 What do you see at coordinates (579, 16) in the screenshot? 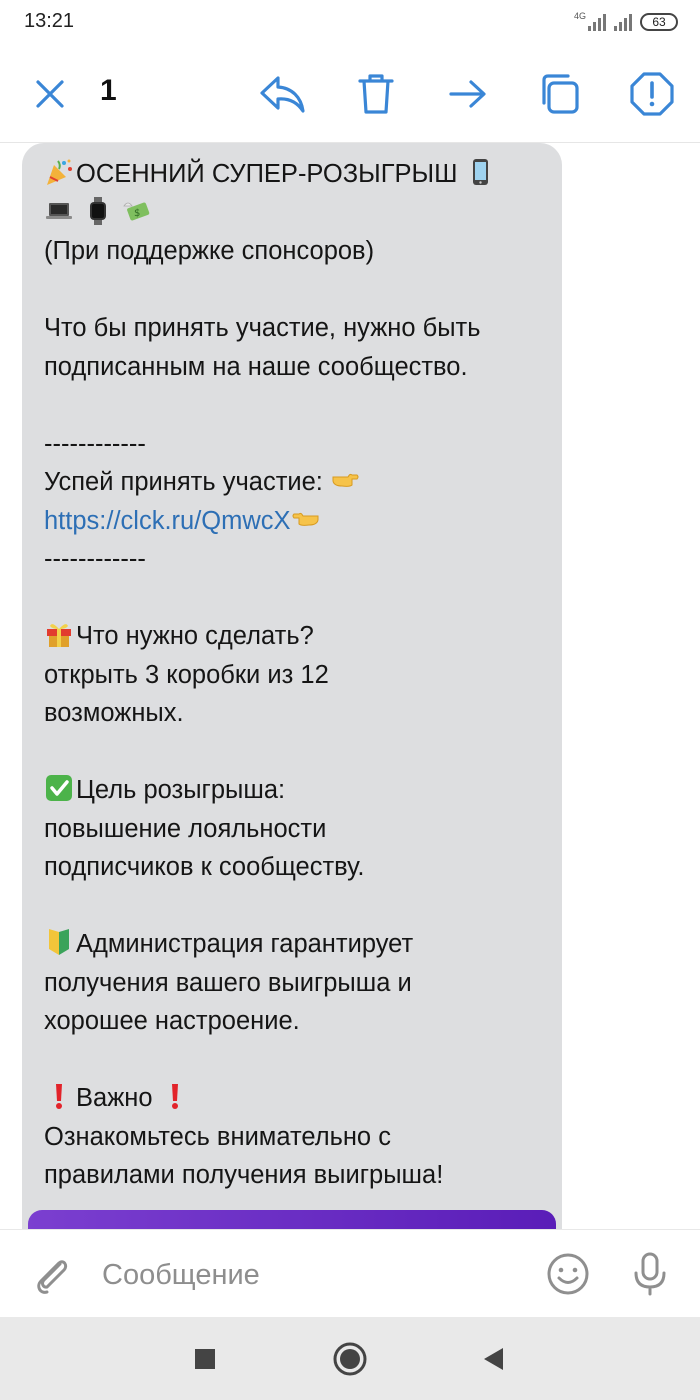
I see `network-type-label: 4G` at bounding box center [579, 16].